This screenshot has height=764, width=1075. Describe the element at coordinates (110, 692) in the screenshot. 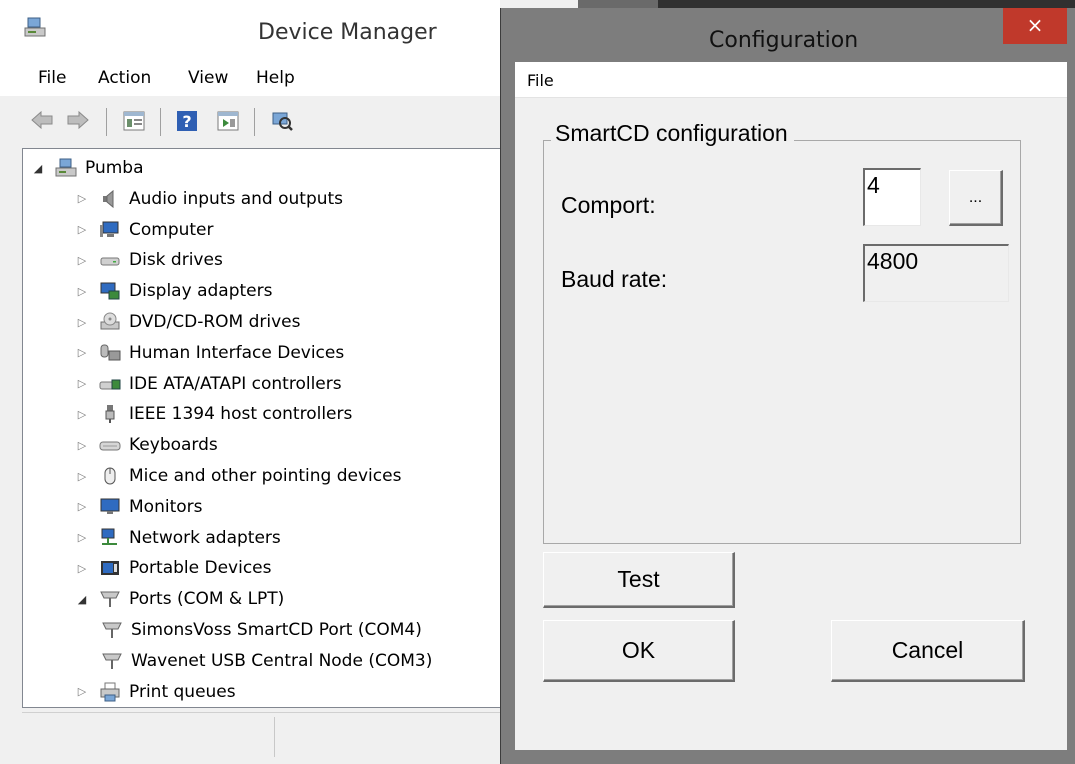

I see `printer-icon` at that location.